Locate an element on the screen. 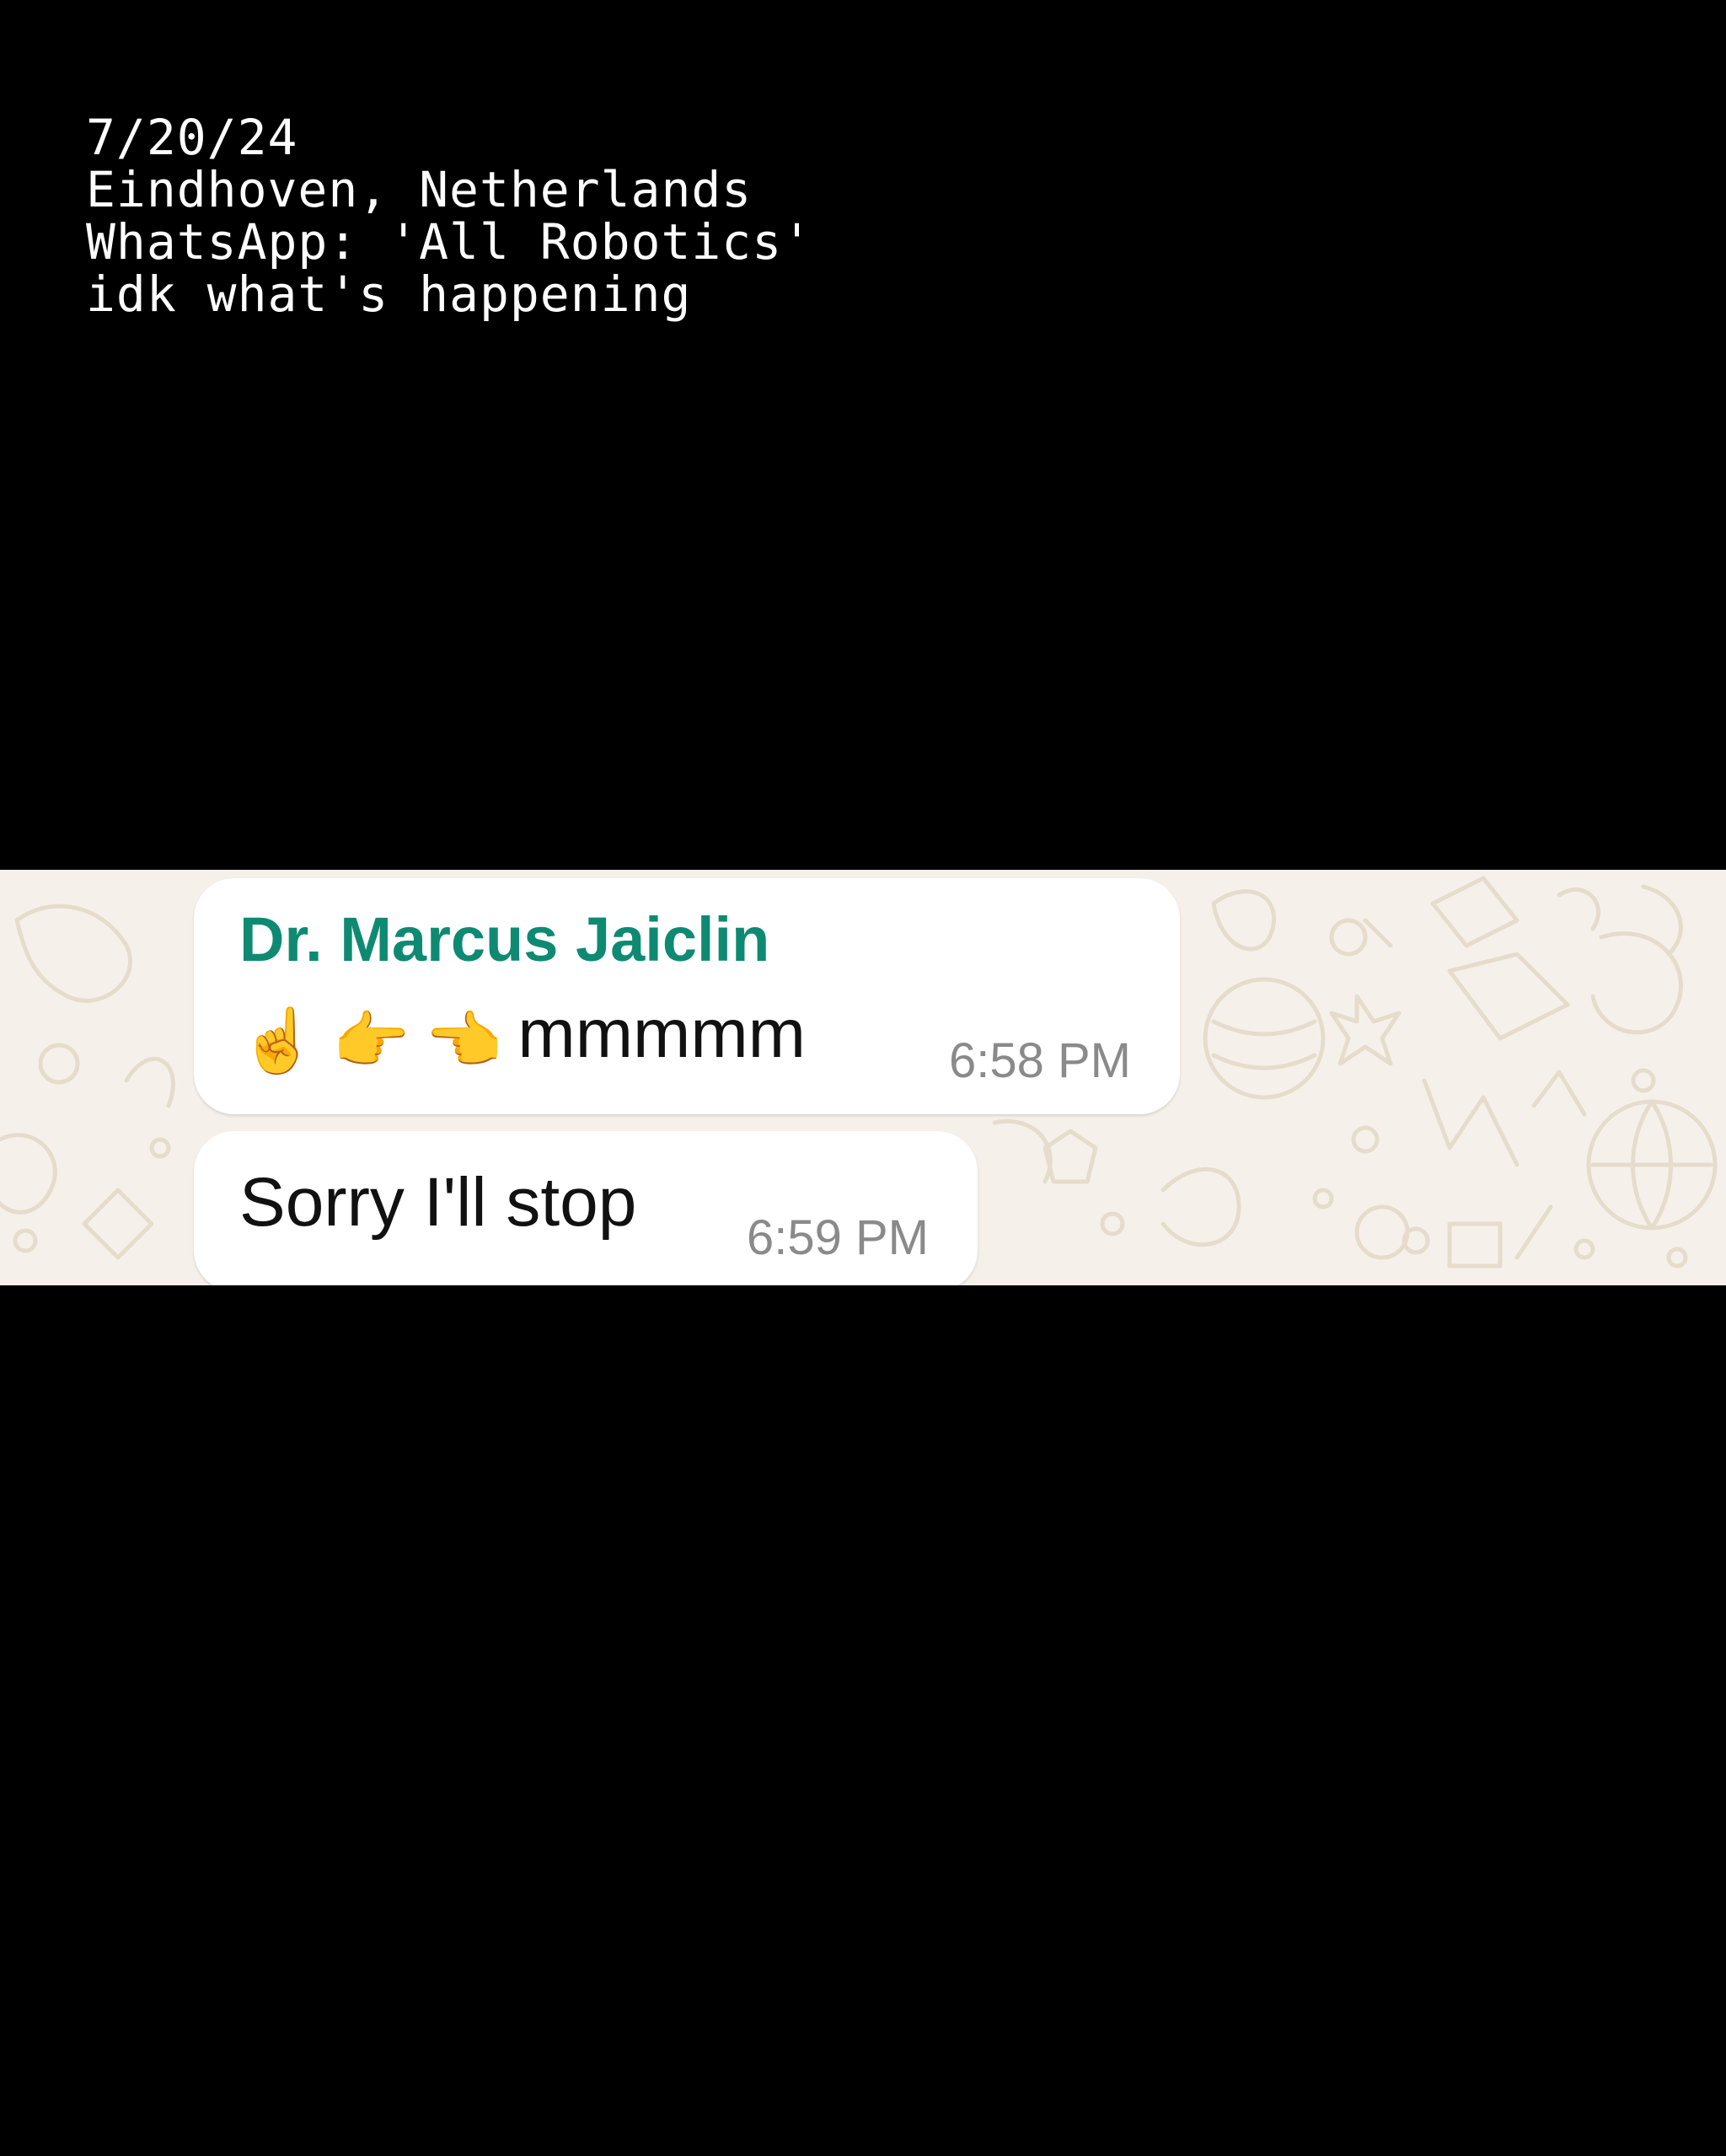  message-bubble: Sorry I'll stop 6:59 PM is located at coordinates (586, 1208).